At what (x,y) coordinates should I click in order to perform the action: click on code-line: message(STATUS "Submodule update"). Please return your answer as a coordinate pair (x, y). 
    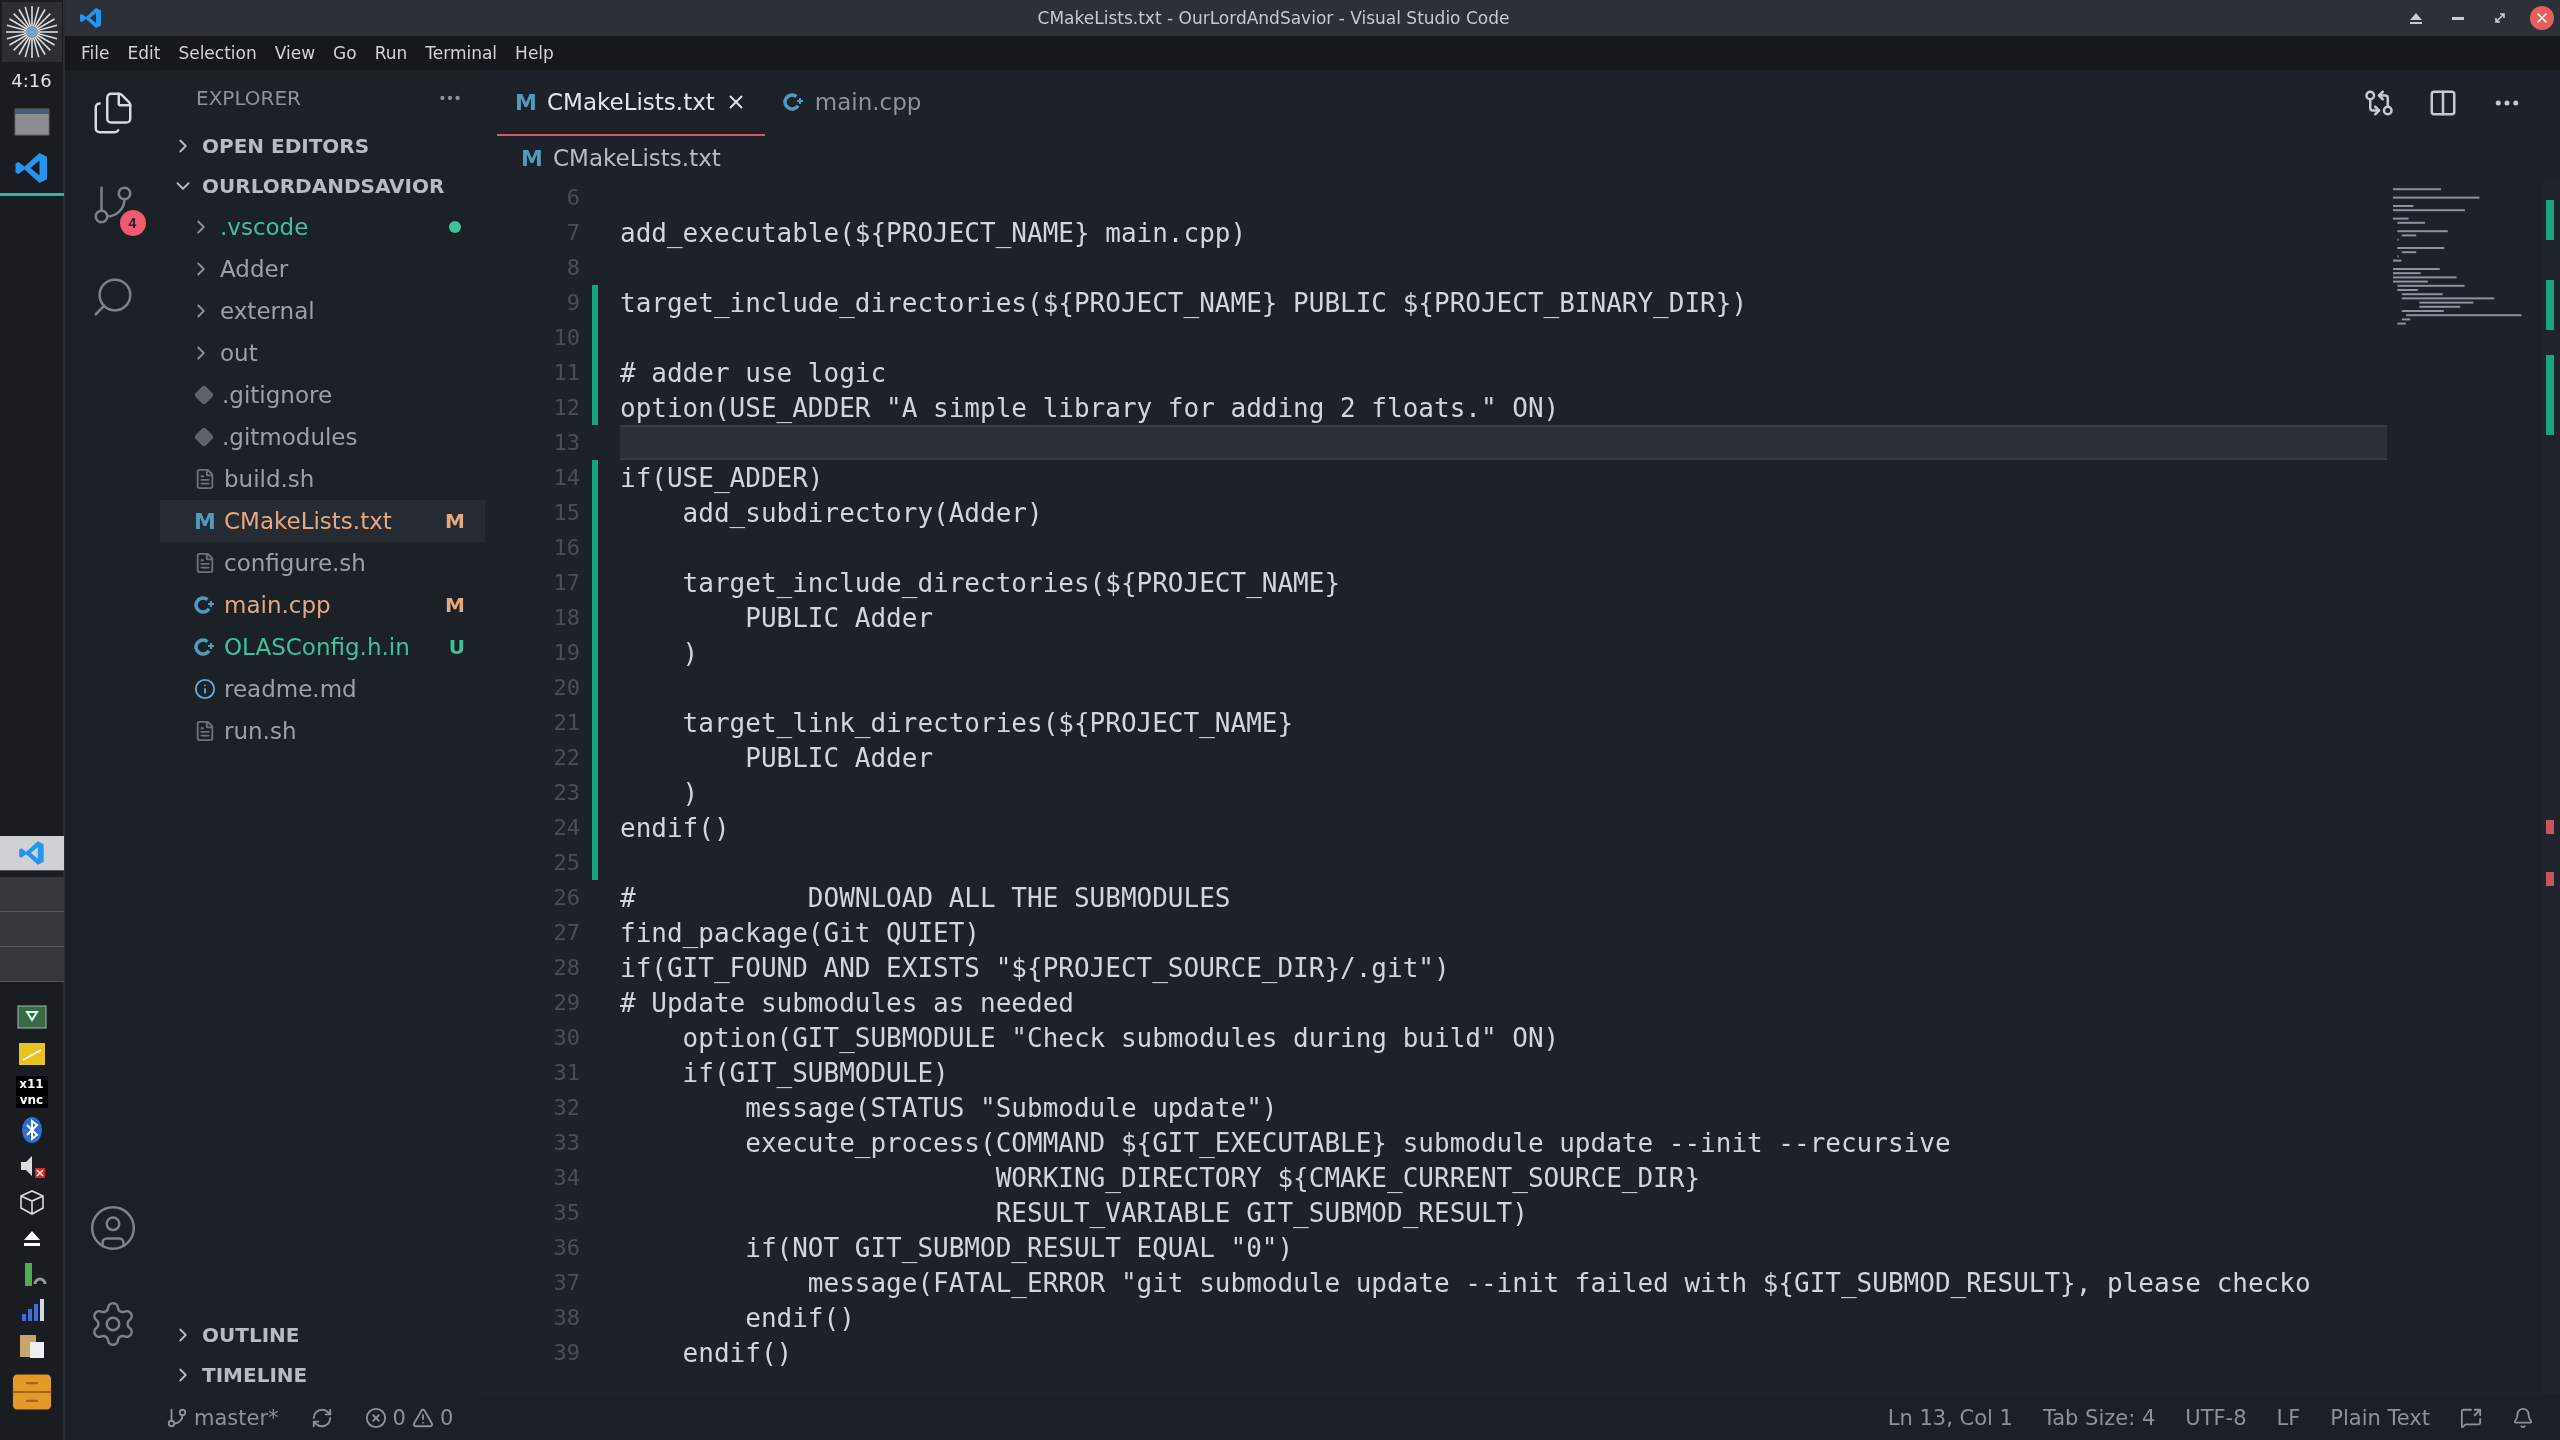
    Looking at the image, I should click on (1011, 1107).